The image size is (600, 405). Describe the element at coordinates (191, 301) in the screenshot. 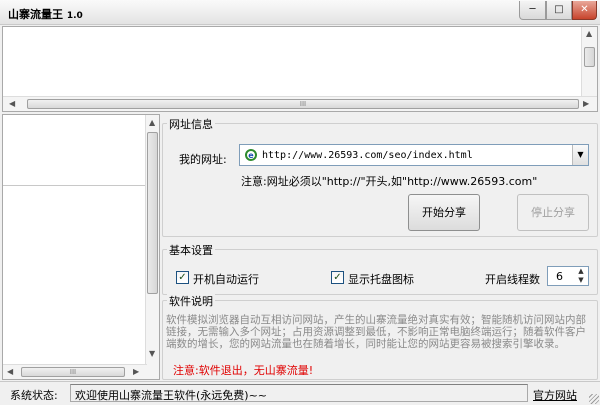

I see `software-description-title: 软件说明` at that location.